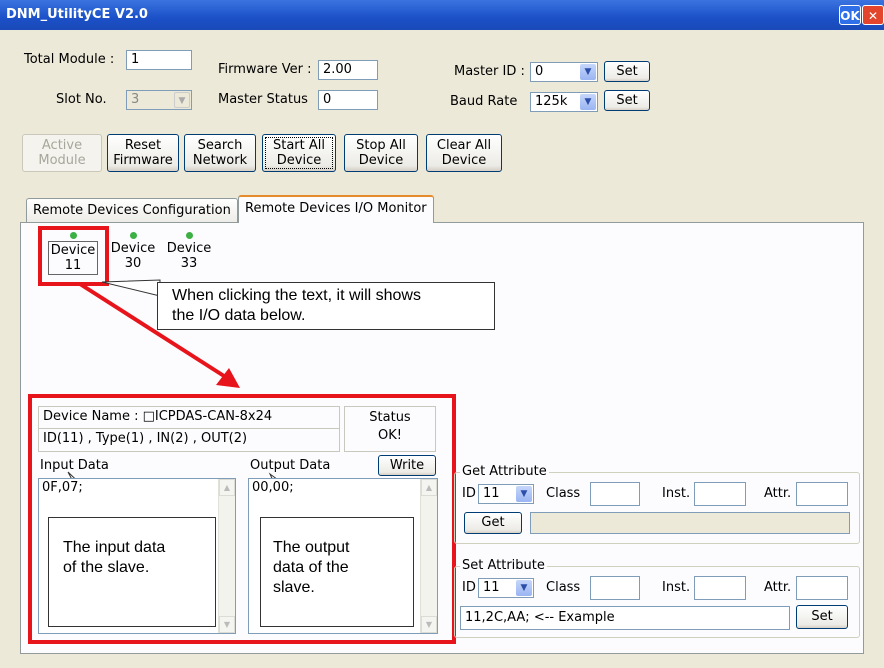  Describe the element at coordinates (822, 588) in the screenshot. I see `set-attr-input` at that location.